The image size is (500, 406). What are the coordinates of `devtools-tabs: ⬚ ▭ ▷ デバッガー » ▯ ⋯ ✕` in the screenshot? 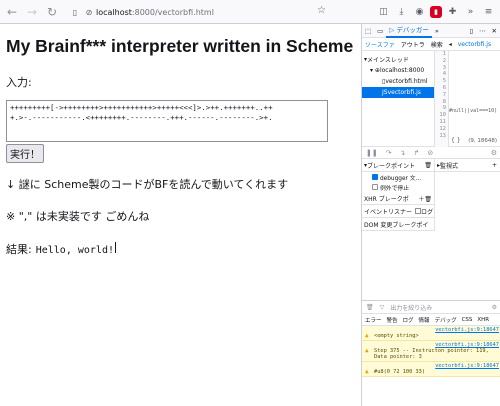 It's located at (431, 31).